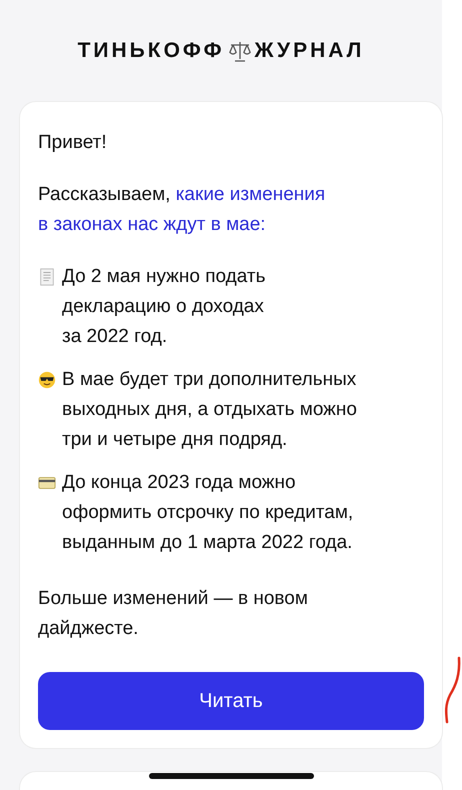 The height and width of the screenshot is (790, 462). What do you see at coordinates (240, 51) in the screenshot?
I see `scales-icon` at bounding box center [240, 51].